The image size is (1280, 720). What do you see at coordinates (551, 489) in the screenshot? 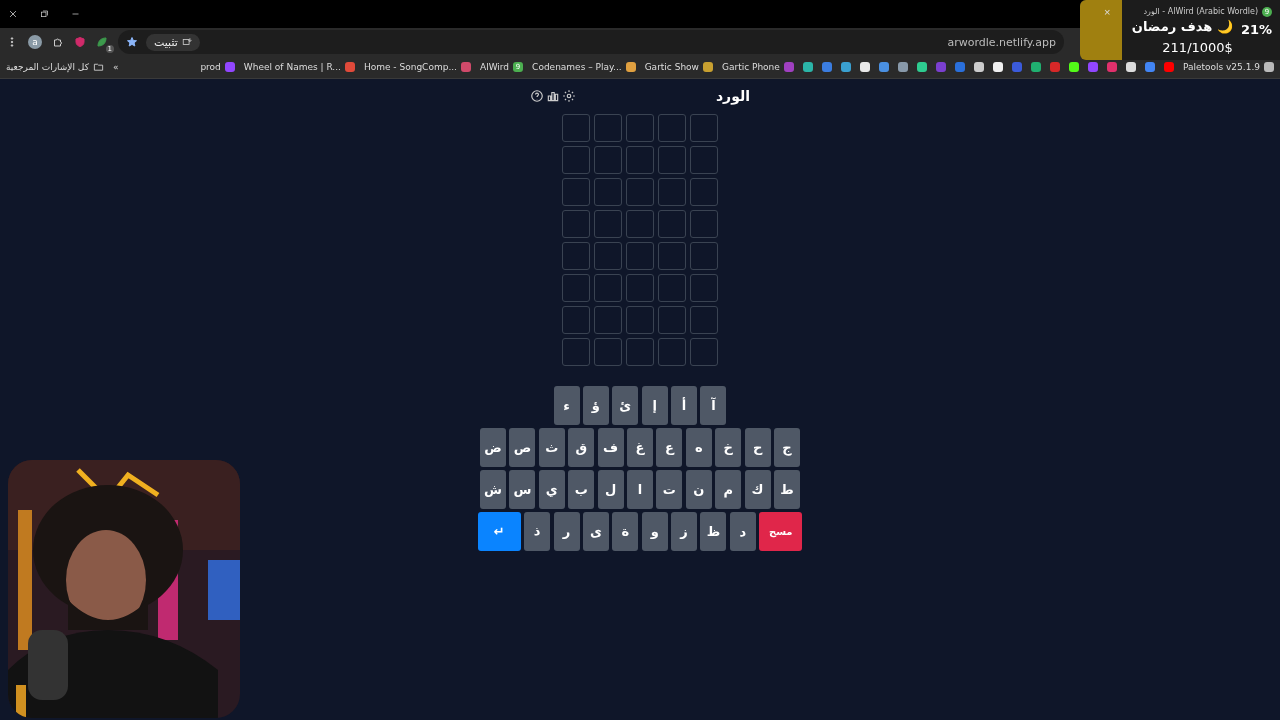
I see `letter-key: ي` at bounding box center [551, 489].